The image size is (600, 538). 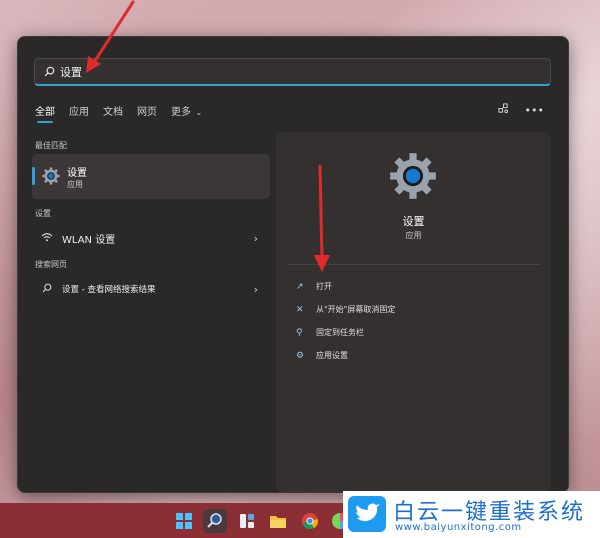 What do you see at coordinates (310, 521) in the screenshot?
I see `chrome-icon` at bounding box center [310, 521].